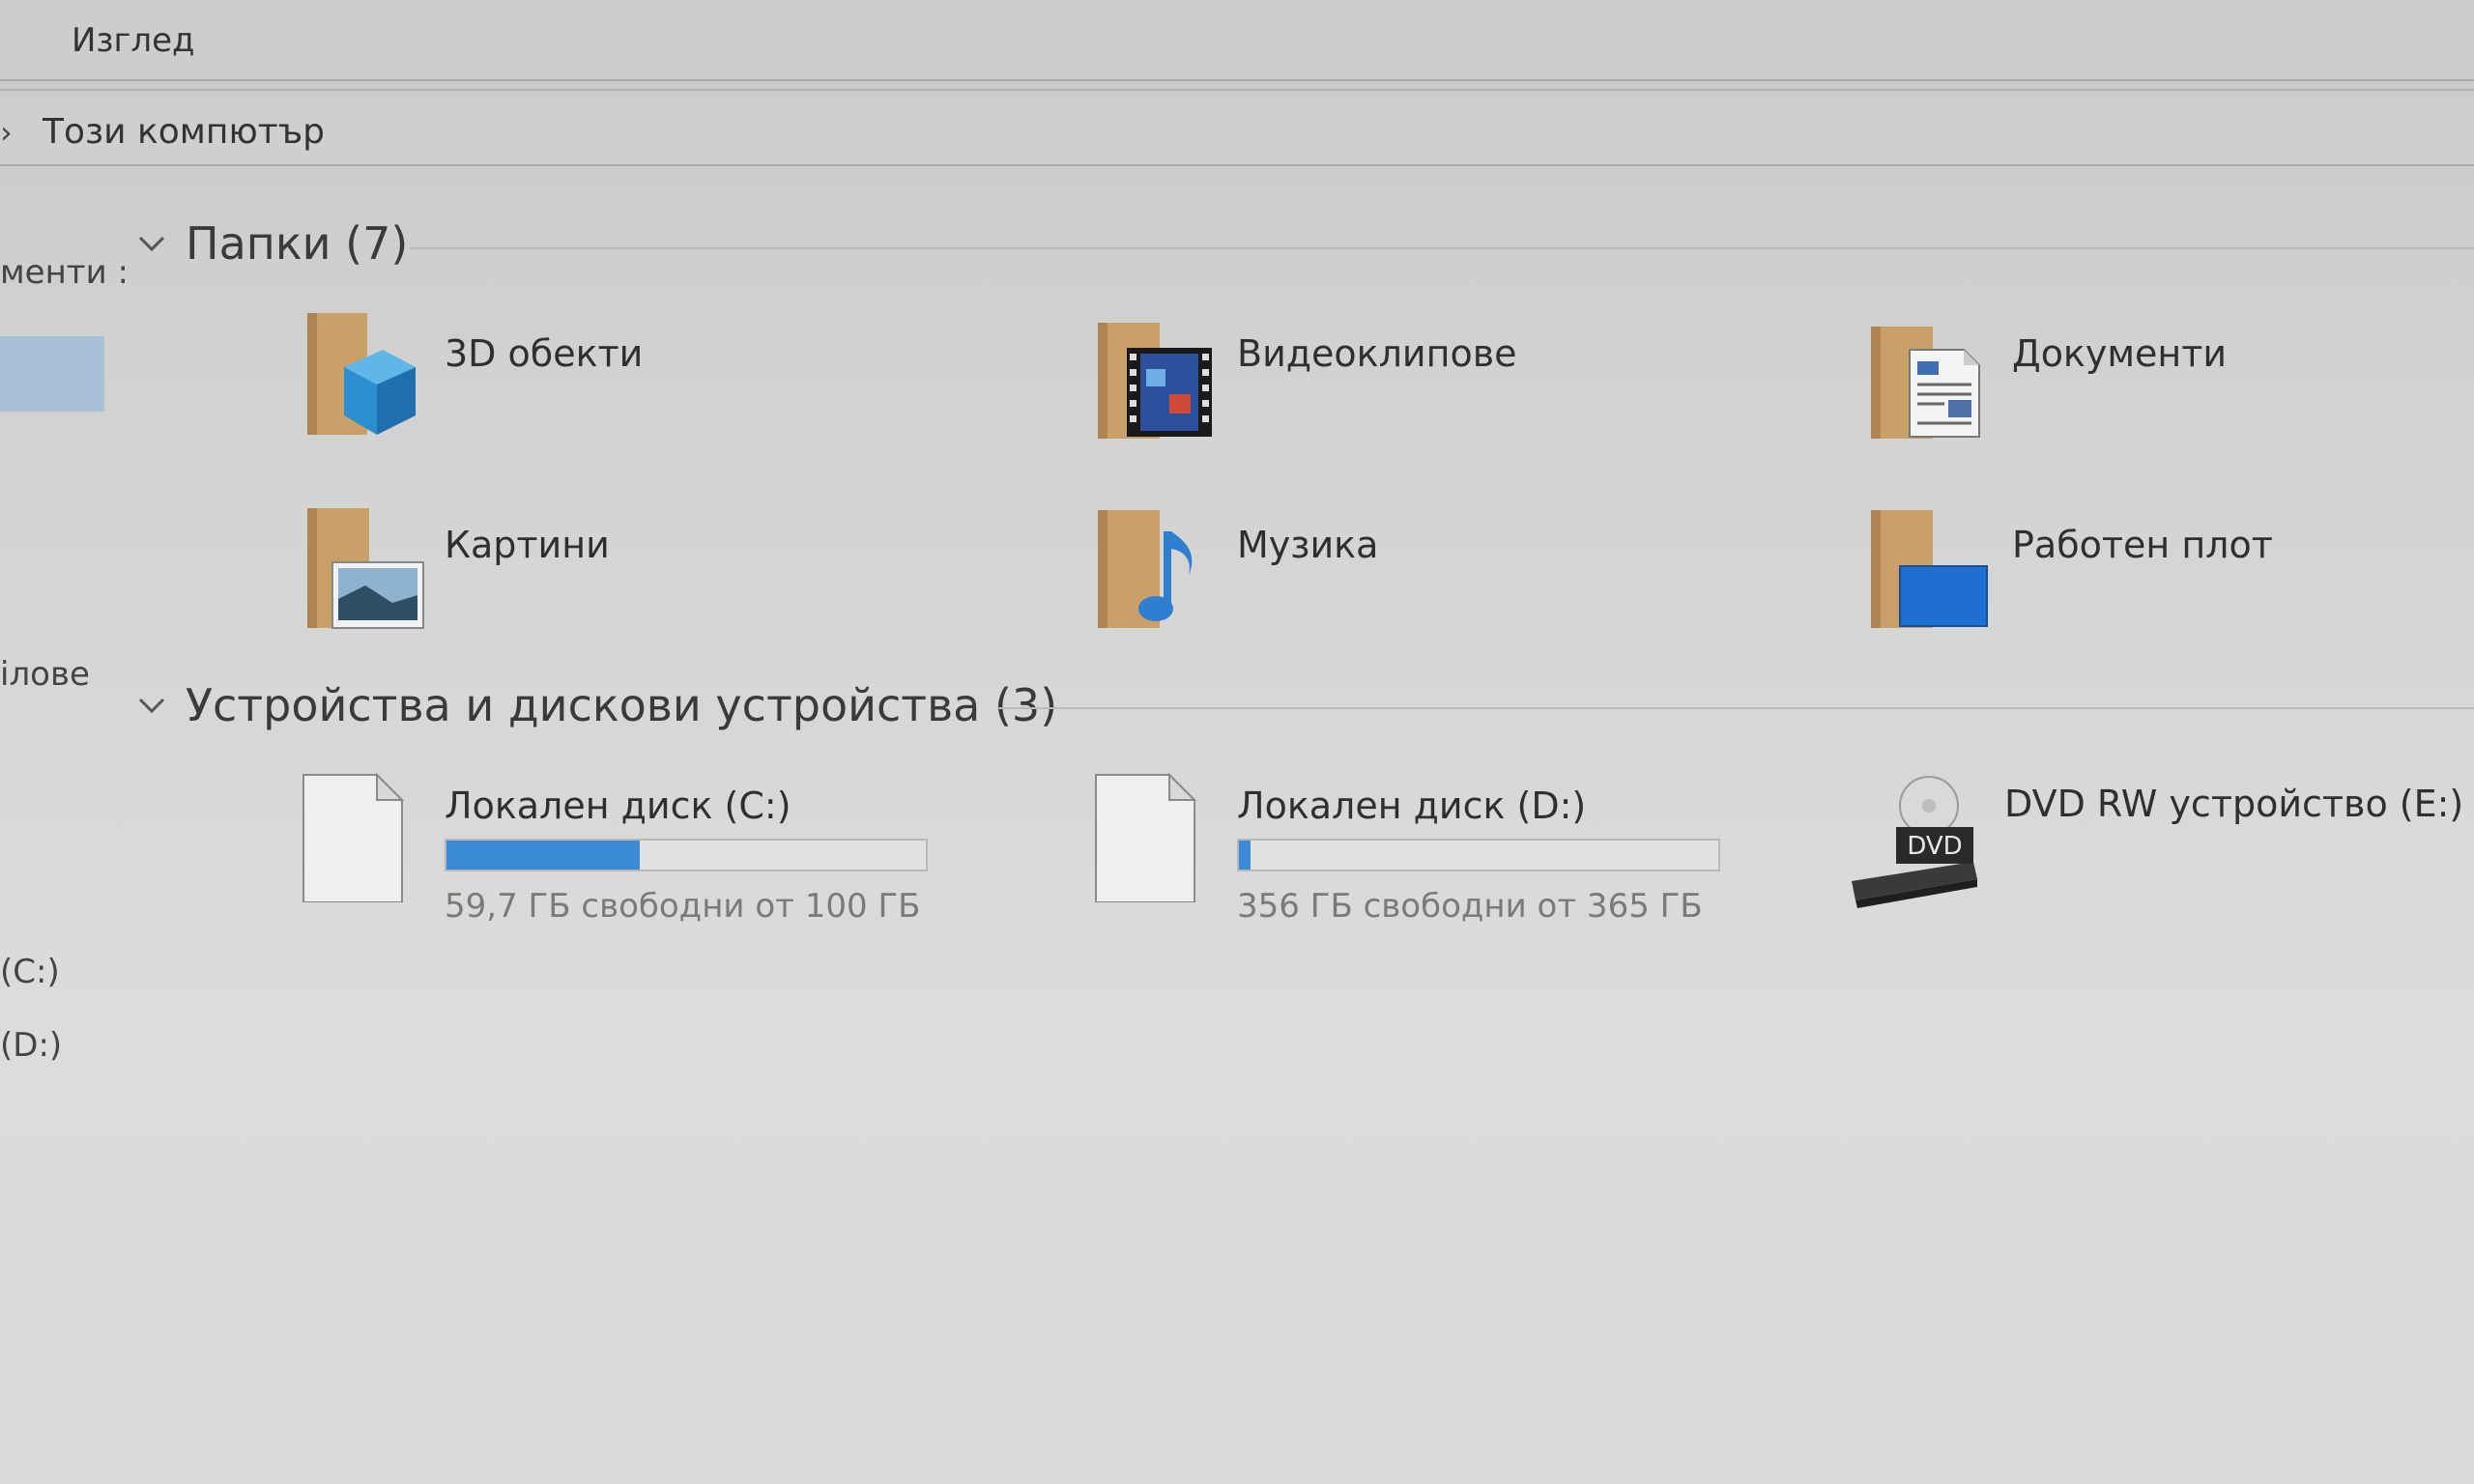 The height and width of the screenshot is (1484, 2474). Describe the element at coordinates (1935, 847) in the screenshot. I see `svg-text: DVD` at that location.